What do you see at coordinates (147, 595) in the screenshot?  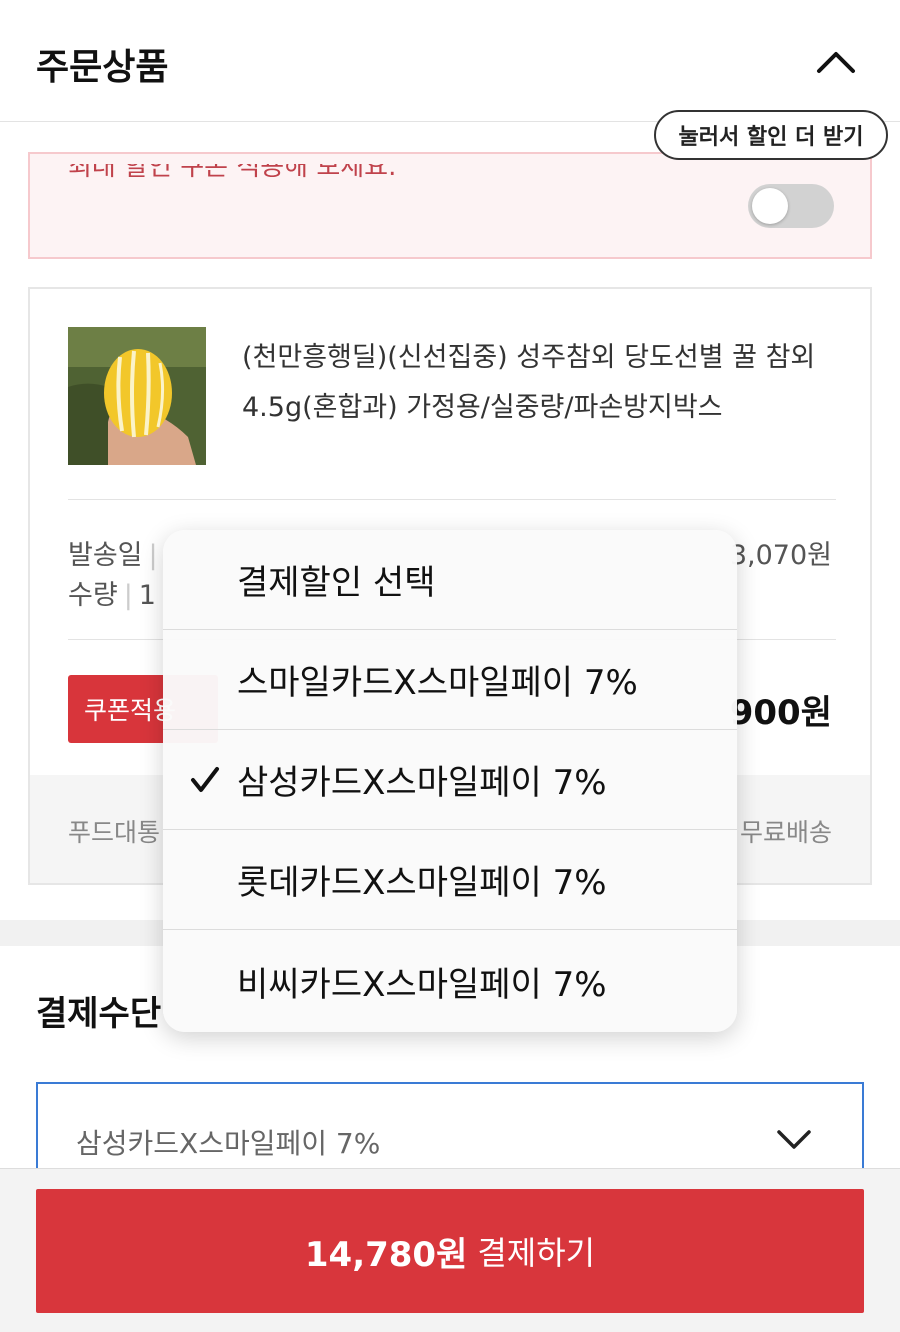 I see `quantity-value: 1` at bounding box center [147, 595].